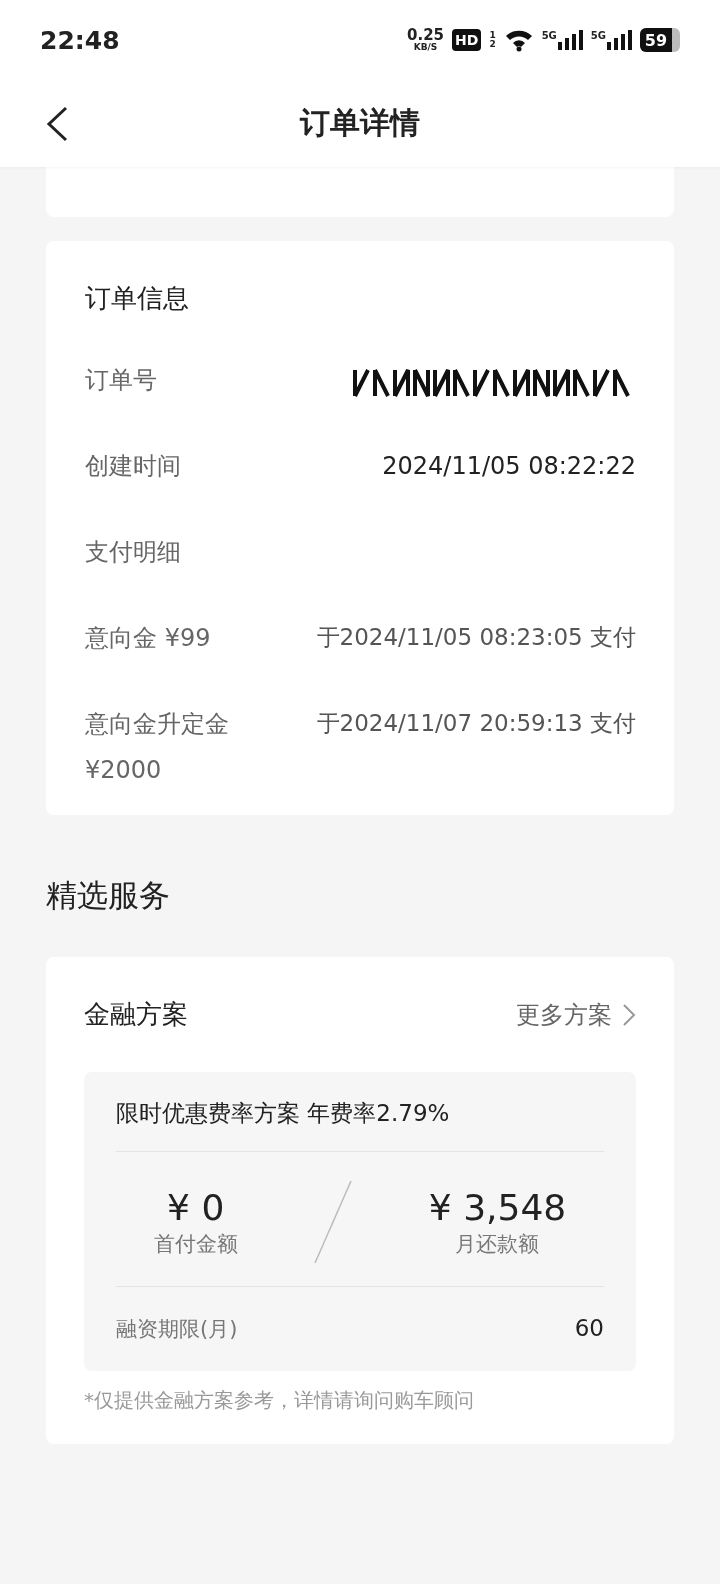 Image resolution: width=720 pixels, height=1584 pixels. Describe the element at coordinates (497, 1207) in the screenshot. I see `monthly-payment-amount: ¥ 3,548` at that location.